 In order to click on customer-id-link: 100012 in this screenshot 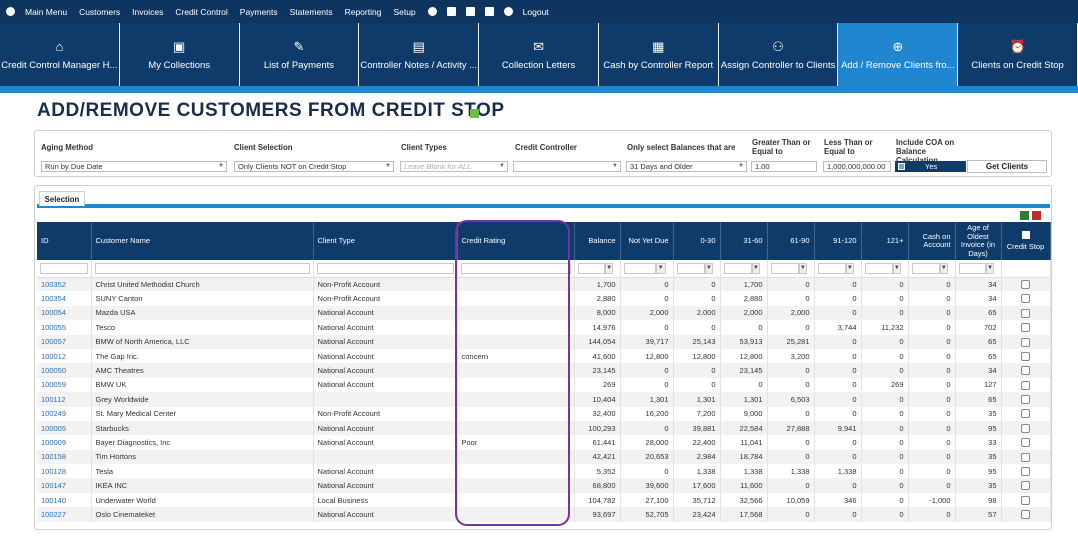, I will do `click(64, 356)`.